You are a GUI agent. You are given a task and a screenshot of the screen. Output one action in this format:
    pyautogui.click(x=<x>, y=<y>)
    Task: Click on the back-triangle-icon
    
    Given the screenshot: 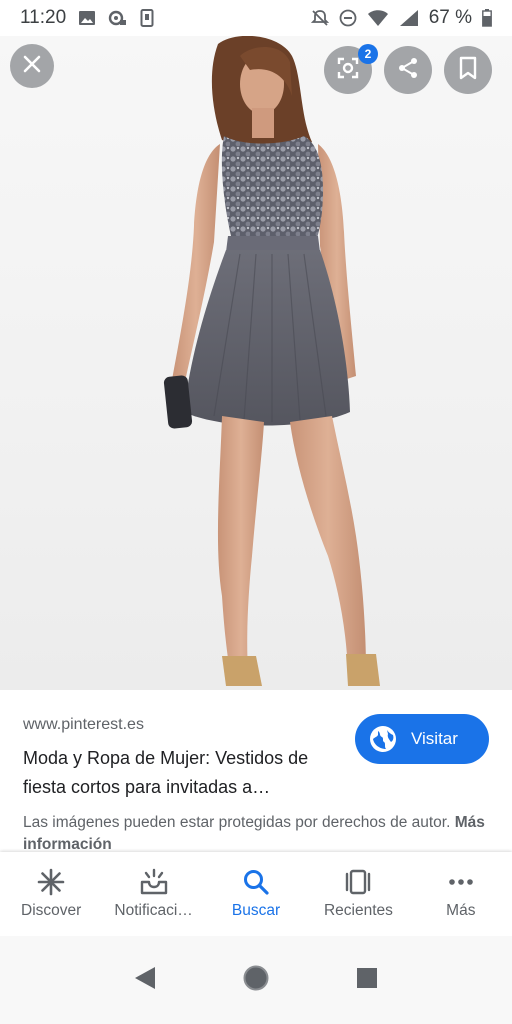 What is the action you would take?
    pyautogui.click(x=144, y=977)
    